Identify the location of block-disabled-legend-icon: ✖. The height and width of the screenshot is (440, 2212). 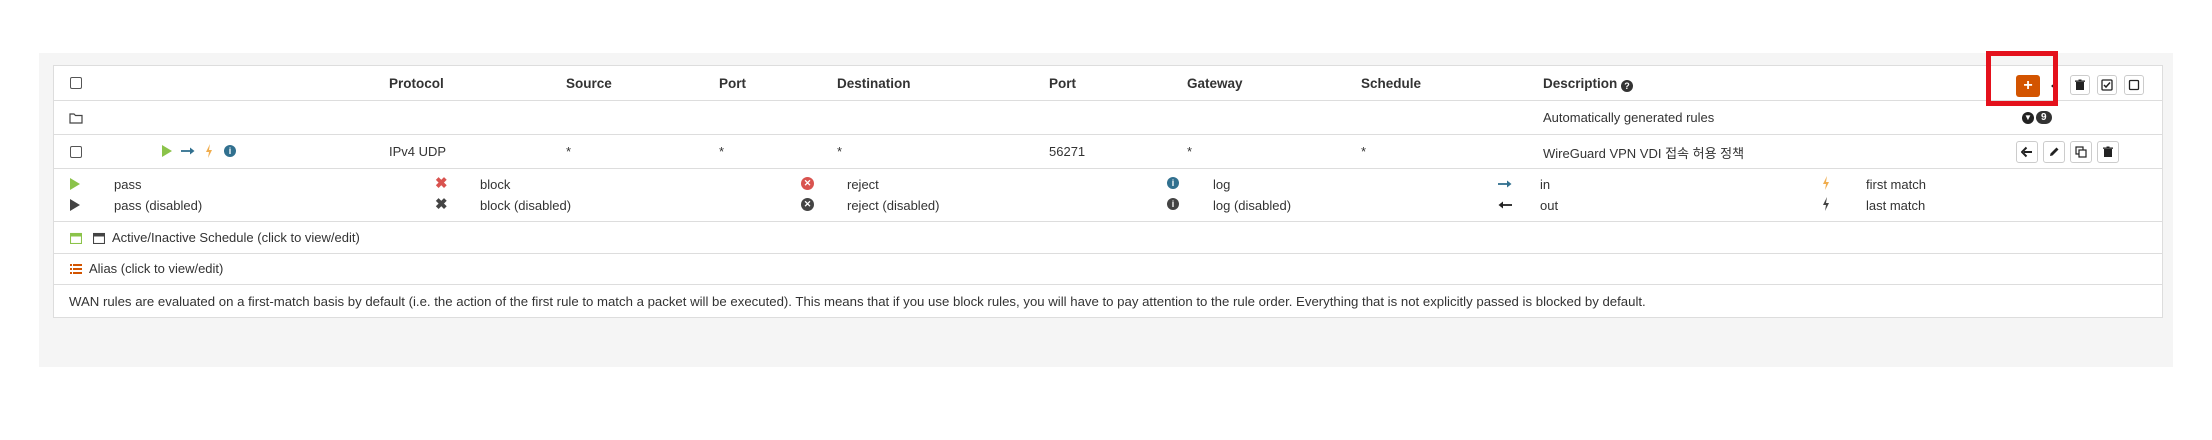
(441, 204).